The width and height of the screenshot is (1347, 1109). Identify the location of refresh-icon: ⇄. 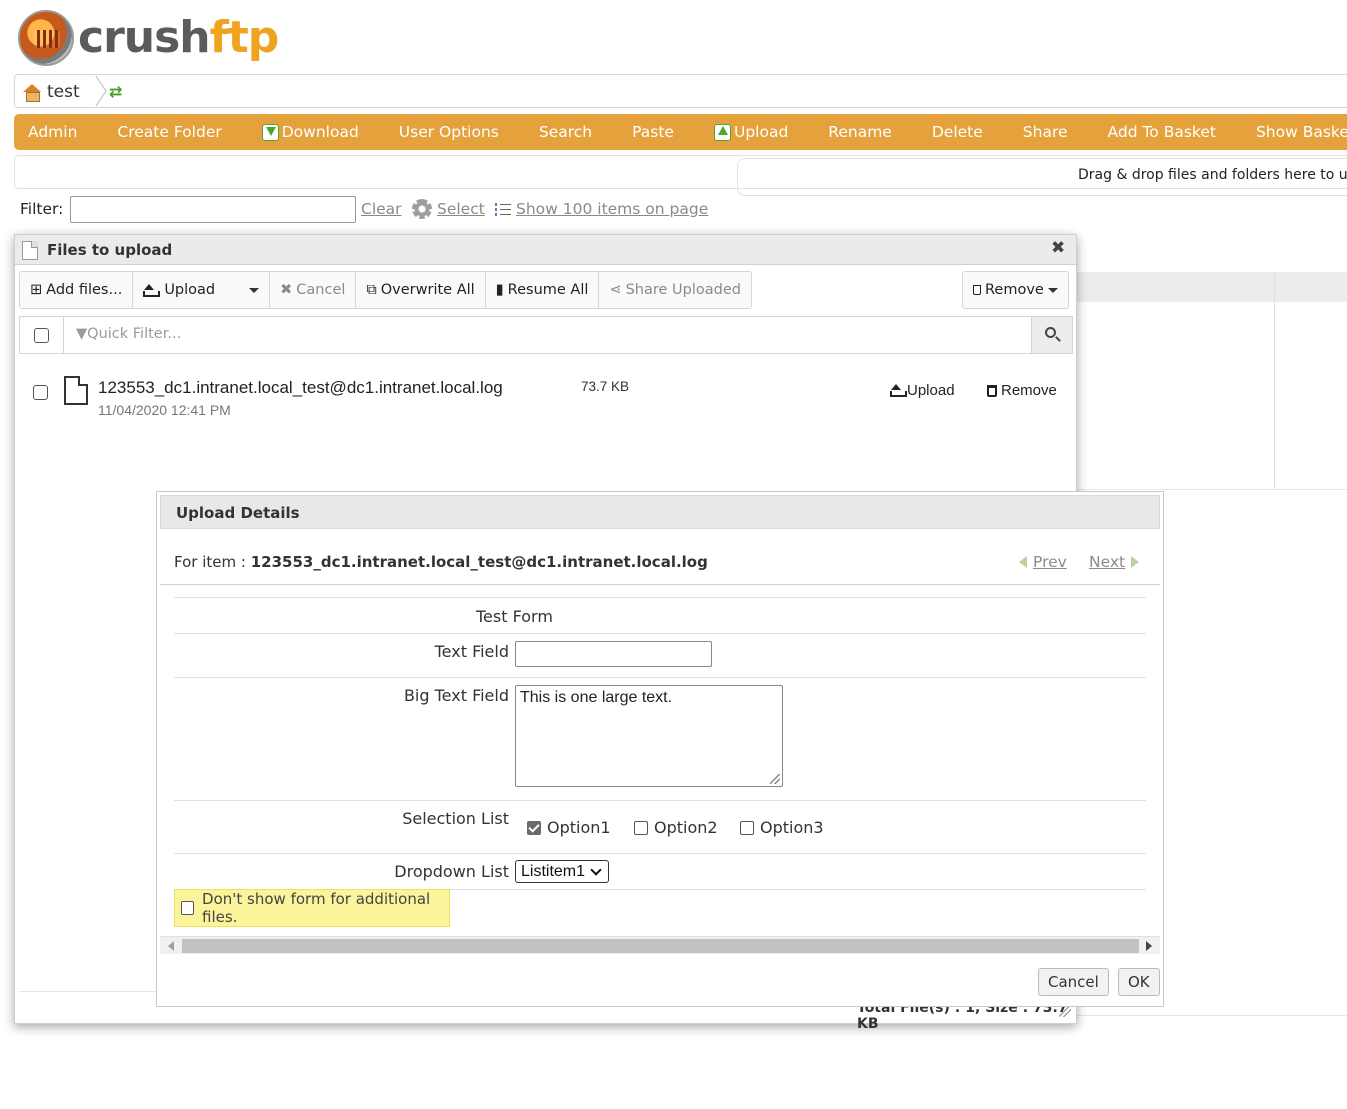
(115, 91).